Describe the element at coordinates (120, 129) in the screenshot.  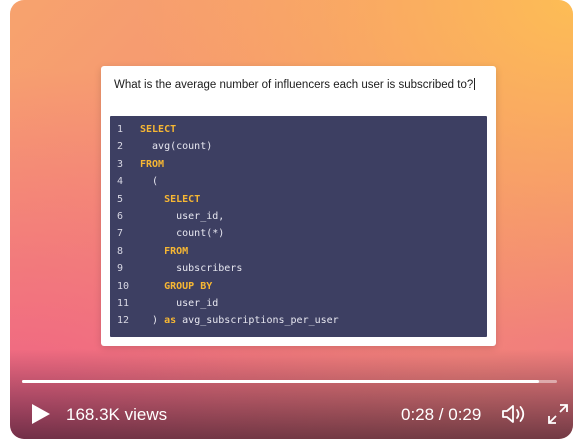
I see `line-number: 1` at that location.